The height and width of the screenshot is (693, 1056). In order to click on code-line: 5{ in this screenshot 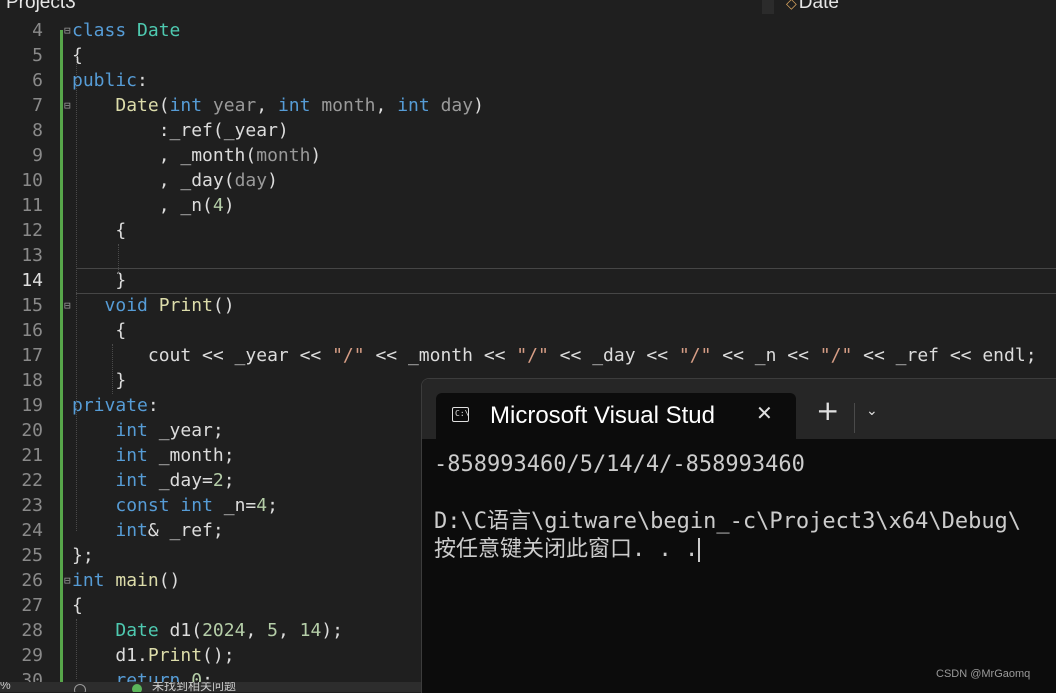, I will do `click(528, 55)`.